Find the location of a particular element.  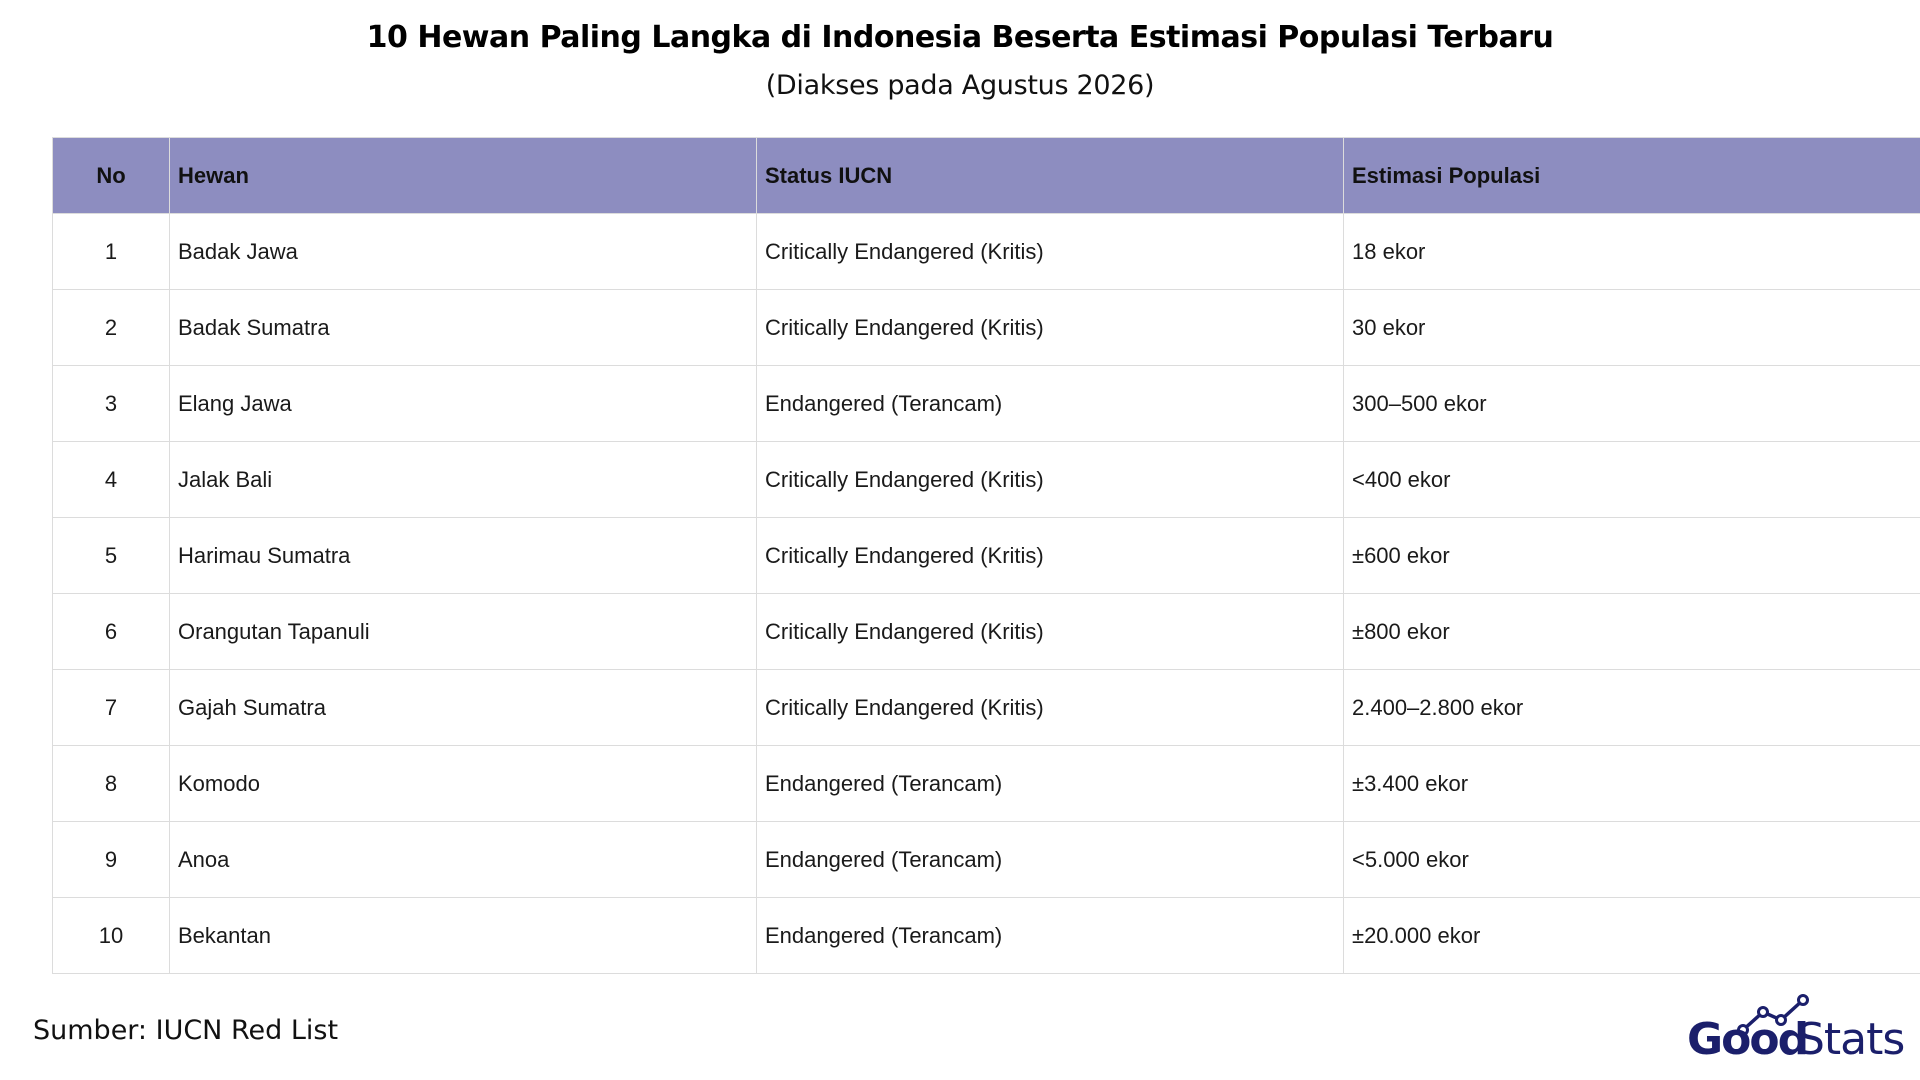

cell-animal: Anoa is located at coordinates (463, 859).